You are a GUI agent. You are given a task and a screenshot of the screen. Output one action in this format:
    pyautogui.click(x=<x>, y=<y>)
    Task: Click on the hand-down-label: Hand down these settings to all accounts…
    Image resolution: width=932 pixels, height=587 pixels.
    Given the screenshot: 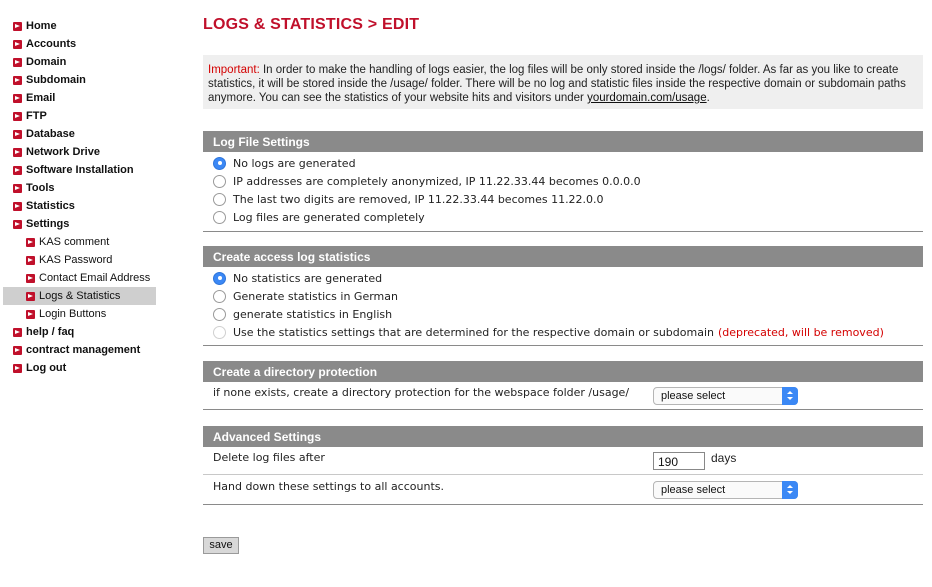 What is the action you would take?
    pyautogui.click(x=328, y=486)
    